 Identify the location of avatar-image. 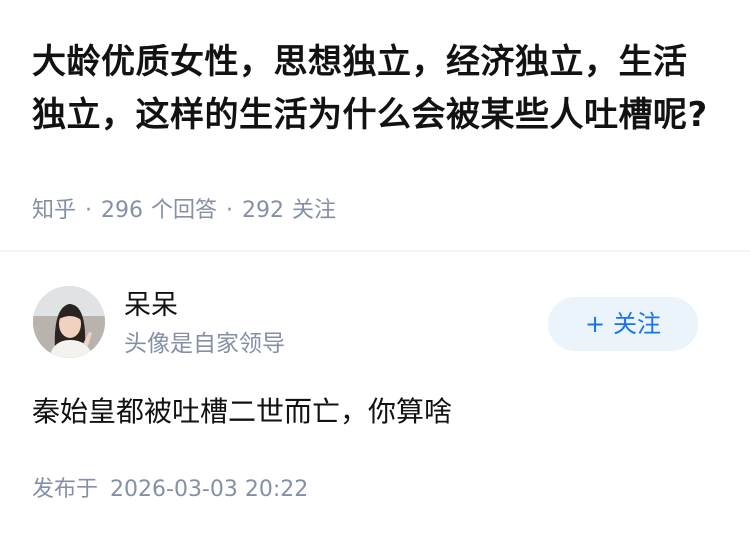
(69, 322).